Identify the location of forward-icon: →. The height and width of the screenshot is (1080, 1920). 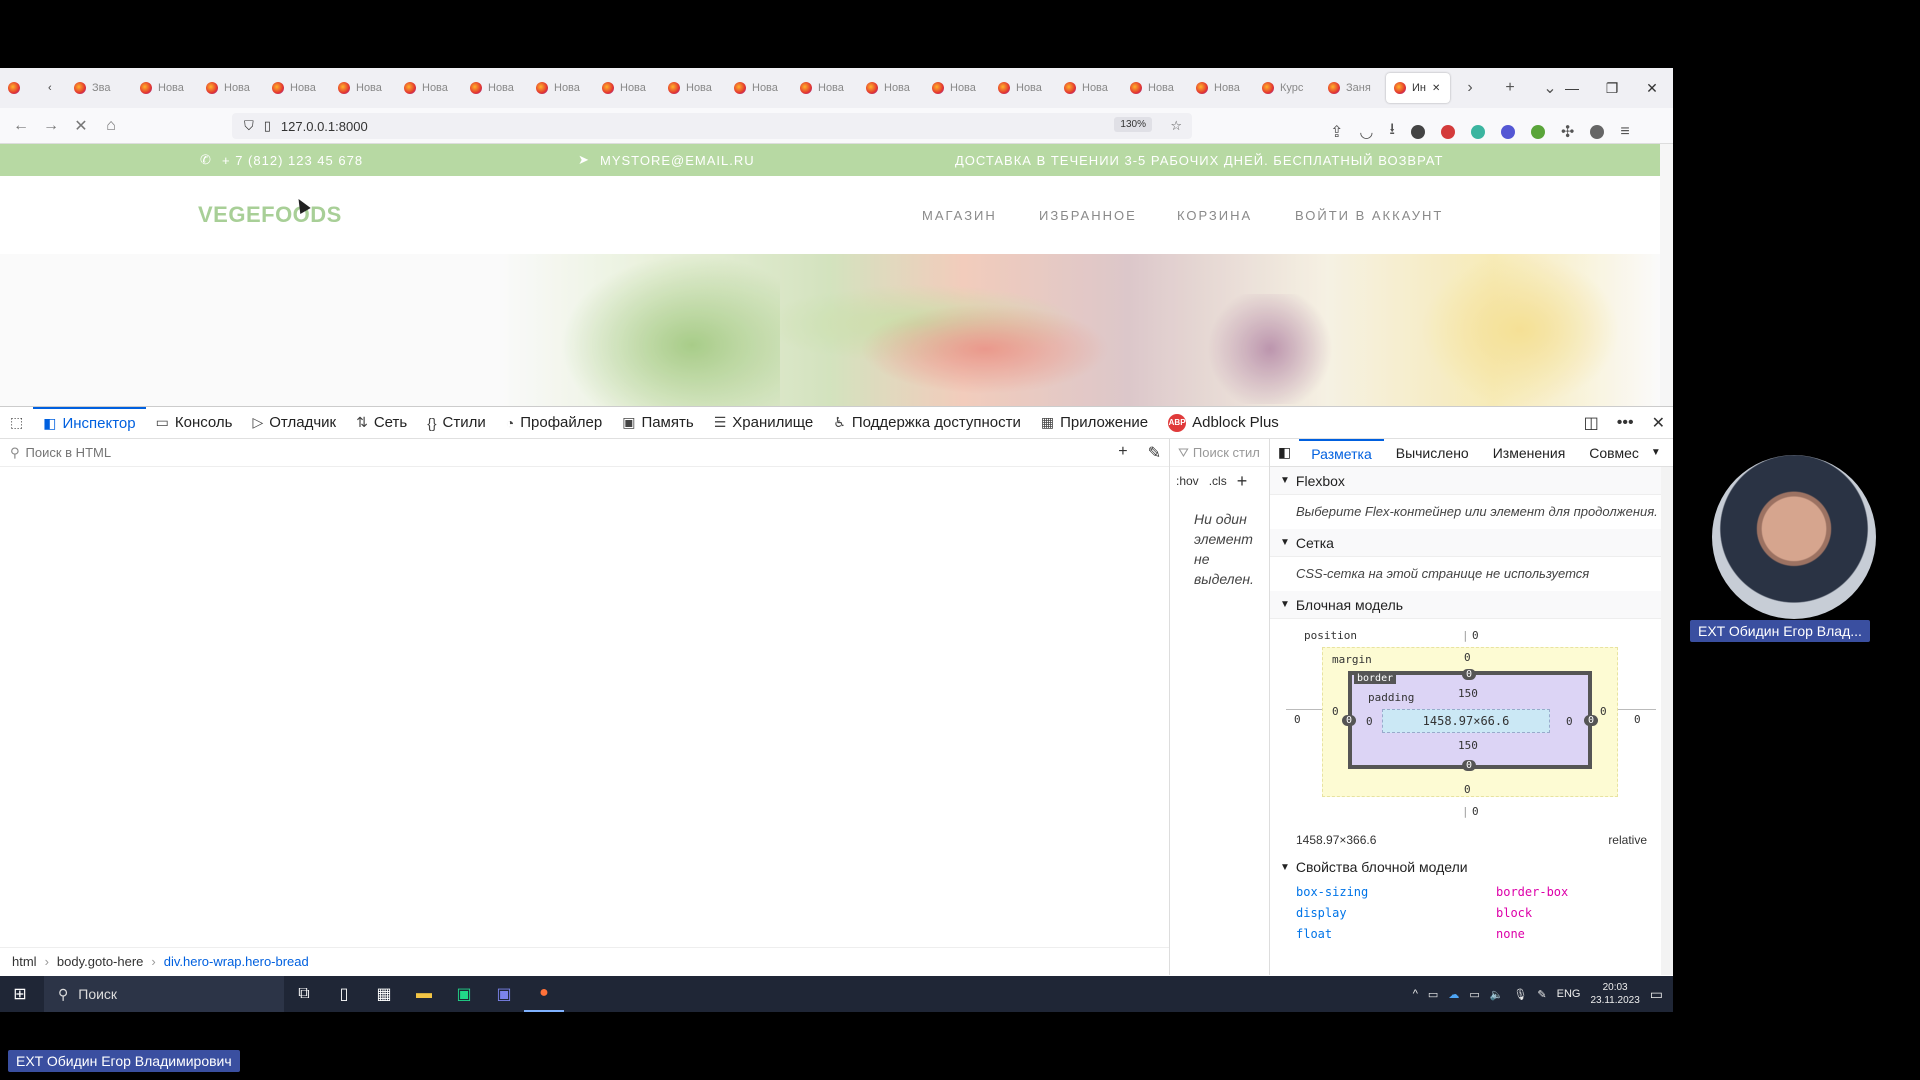
(51, 126).